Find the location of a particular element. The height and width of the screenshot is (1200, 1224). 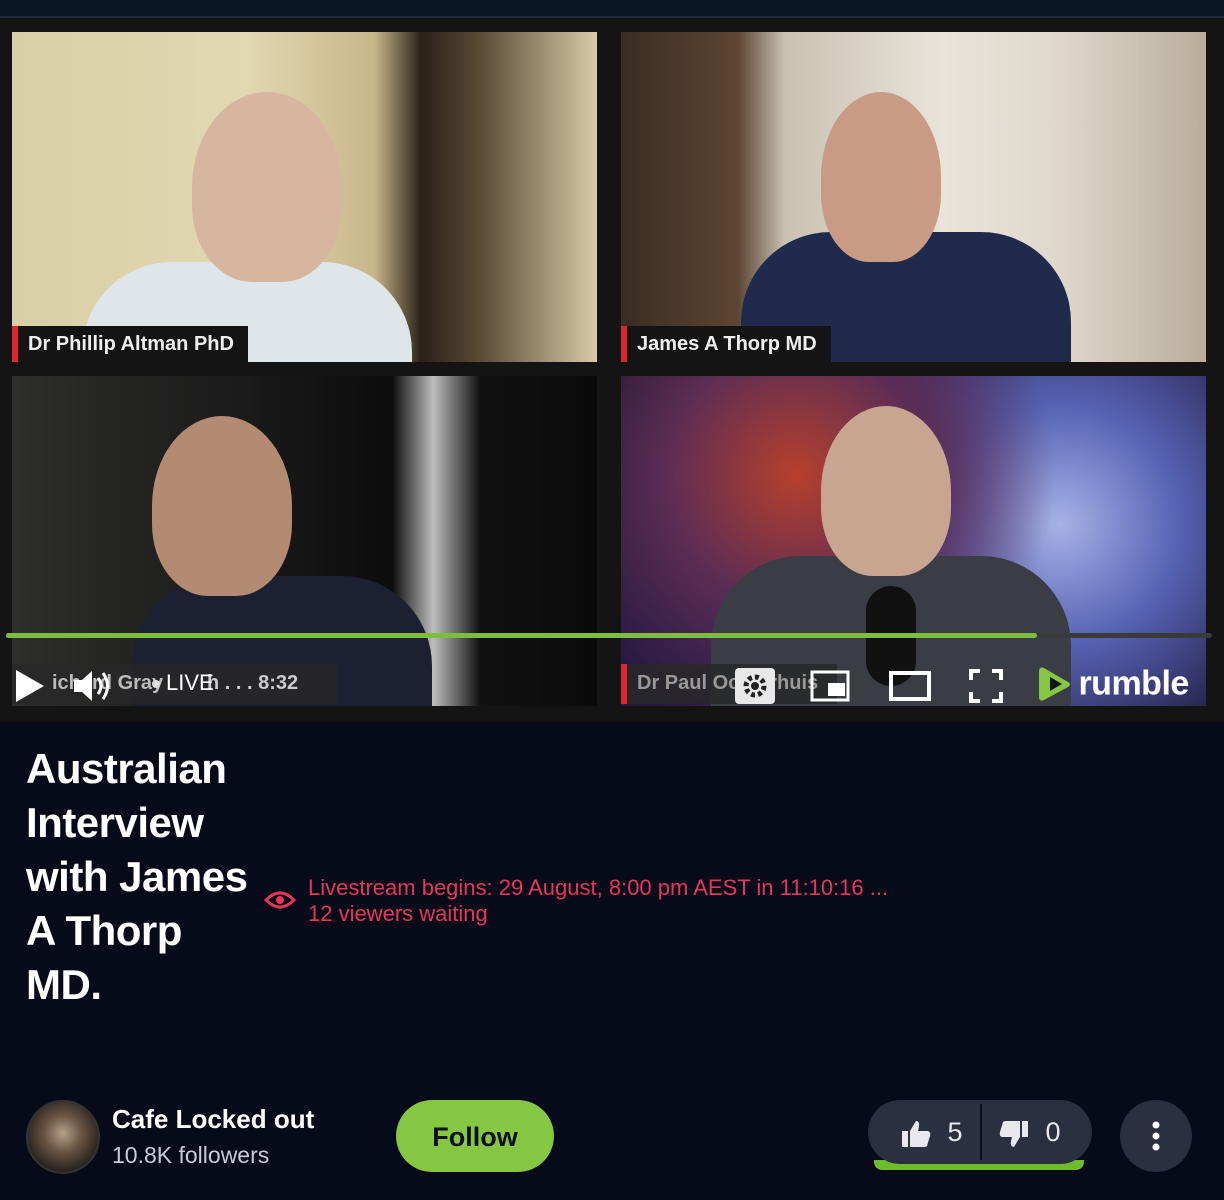

overlay-name-text: Dr Paul Oosterhuis is located at coordinates (728, 683).